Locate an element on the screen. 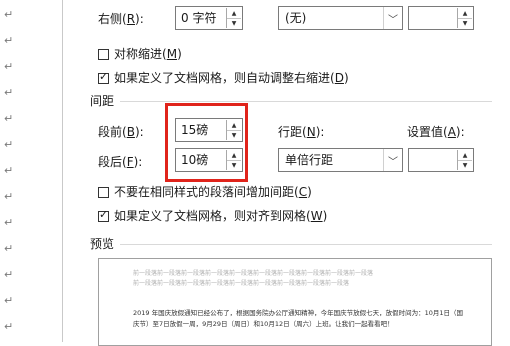 The image size is (510, 346). no-space-checkbox is located at coordinates (103, 192).